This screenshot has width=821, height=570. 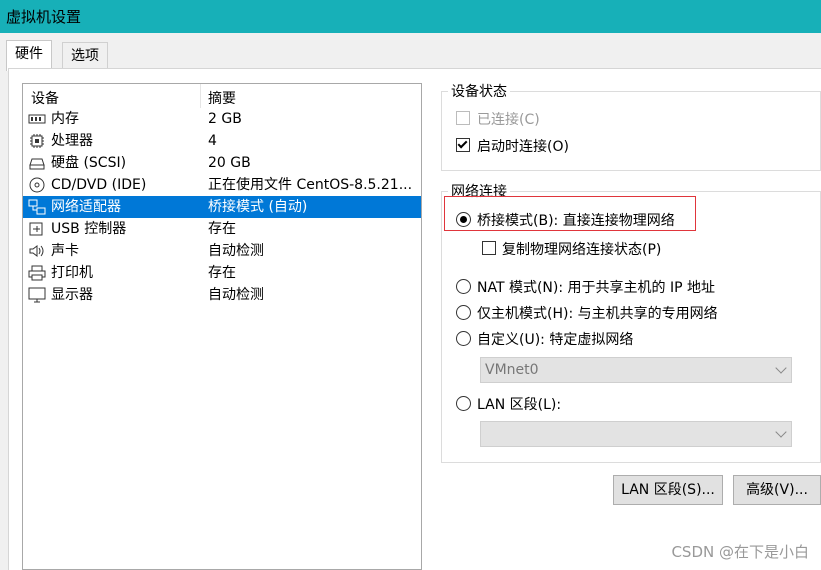 What do you see at coordinates (72, 295) in the screenshot?
I see `device-name: 显示器` at bounding box center [72, 295].